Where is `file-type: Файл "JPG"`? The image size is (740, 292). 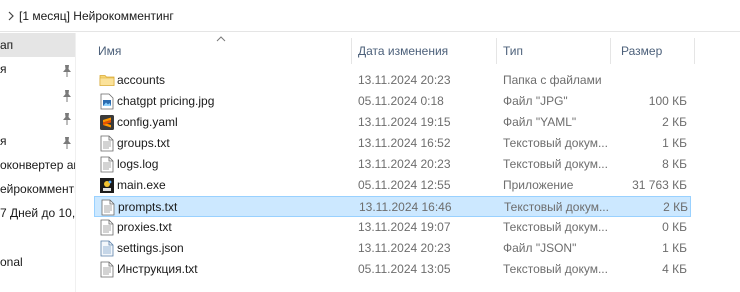
file-type: Файл "JPG" is located at coordinates (535, 101).